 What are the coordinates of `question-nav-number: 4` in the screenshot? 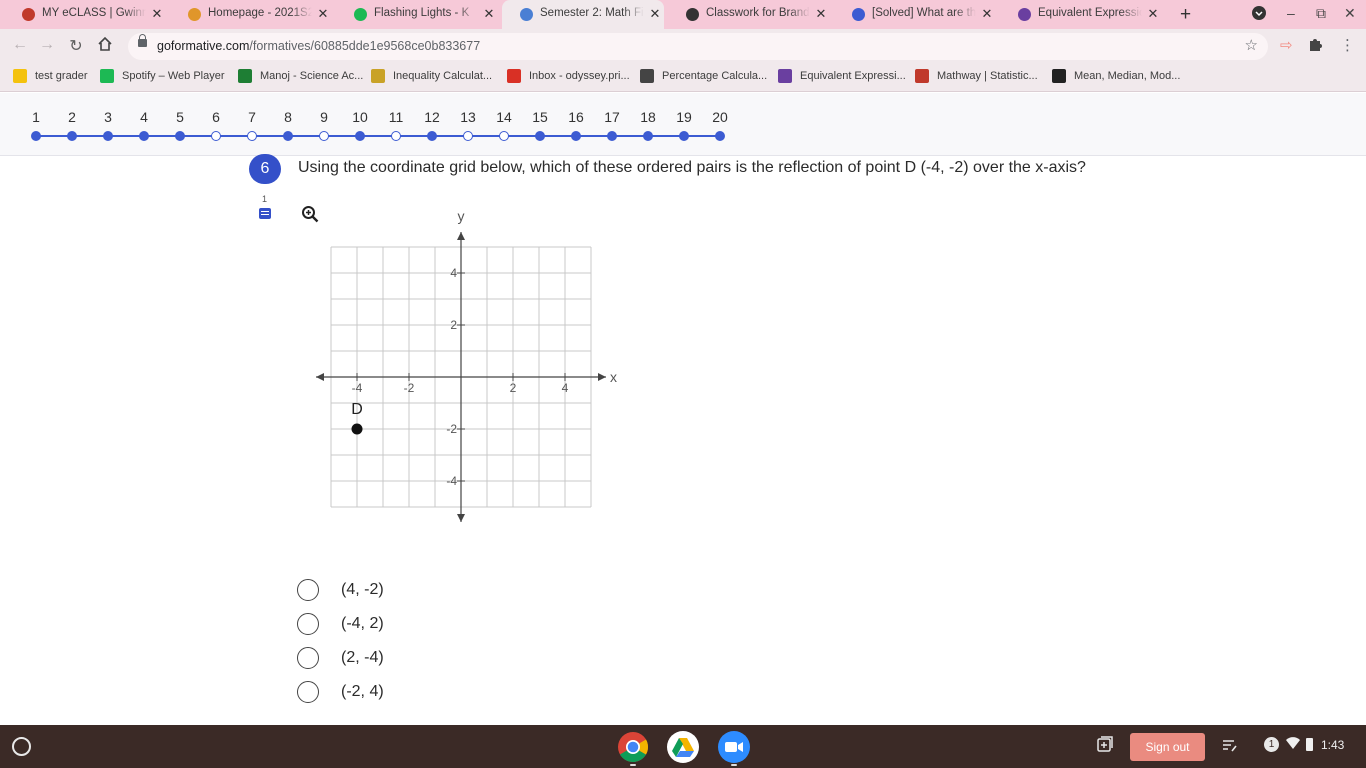 It's located at (144, 117).